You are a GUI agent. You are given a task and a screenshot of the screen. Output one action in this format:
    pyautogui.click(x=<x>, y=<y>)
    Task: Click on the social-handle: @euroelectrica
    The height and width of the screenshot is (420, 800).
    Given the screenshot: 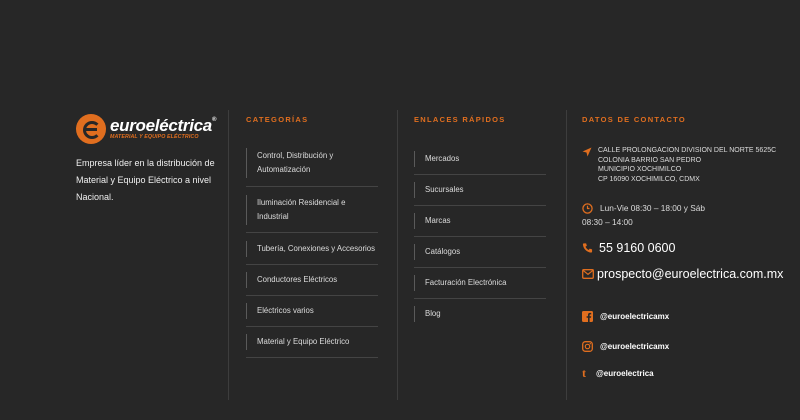 What is the action you would take?
    pyautogui.click(x=625, y=373)
    